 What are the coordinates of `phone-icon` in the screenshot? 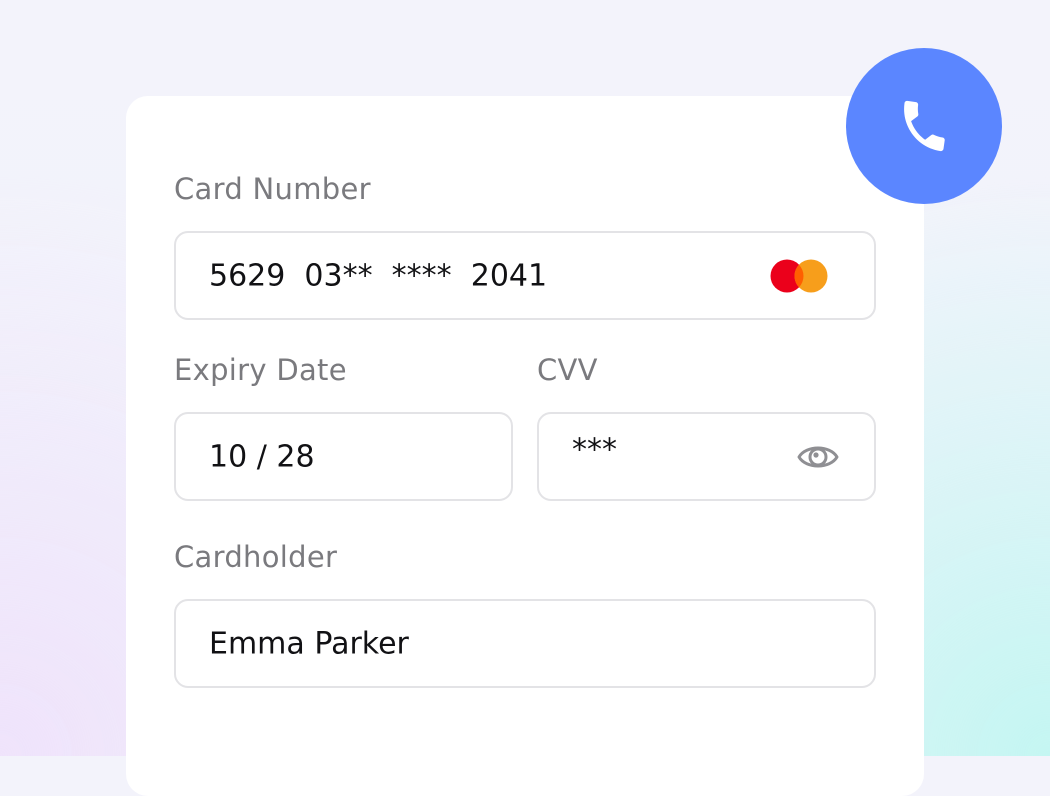 It's located at (924, 126).